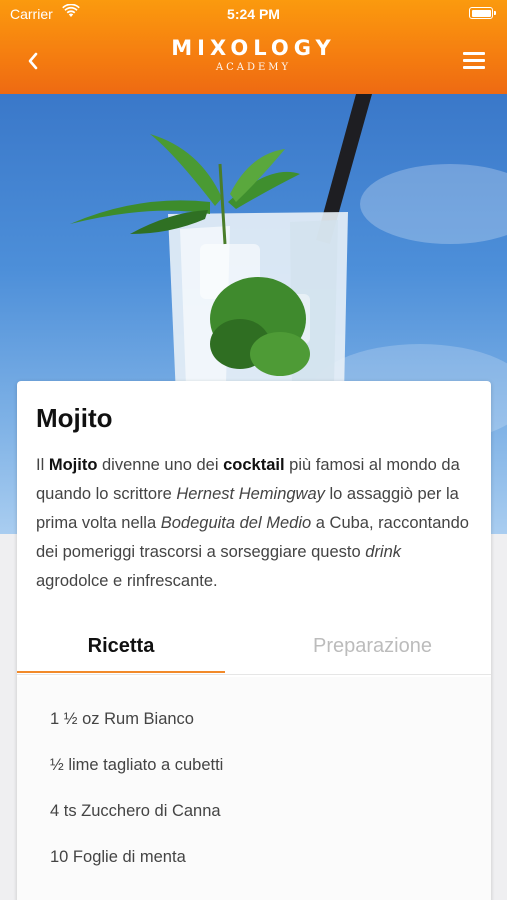 This screenshot has height=900, width=507. I want to click on tab-preparation: Preparazione, so click(372, 646).